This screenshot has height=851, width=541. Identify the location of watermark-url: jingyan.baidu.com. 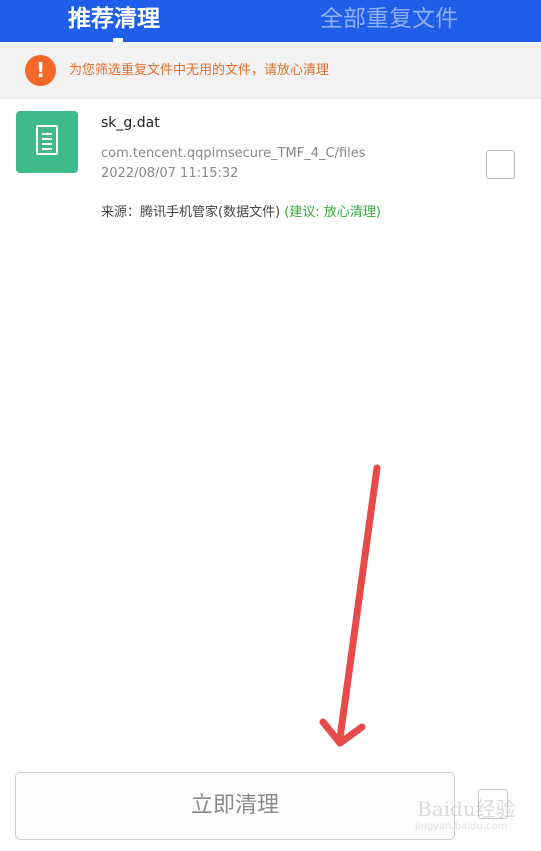
(461, 826).